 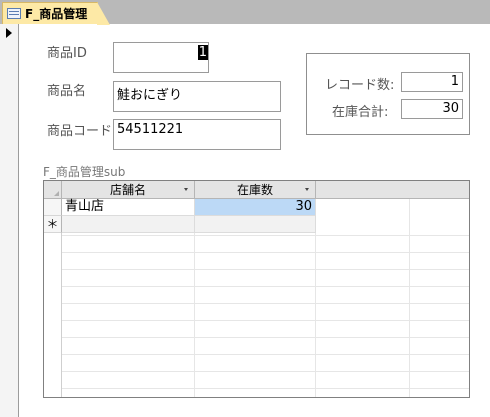 I want to click on record-count-label: レコード数:, so click(x=360, y=85).